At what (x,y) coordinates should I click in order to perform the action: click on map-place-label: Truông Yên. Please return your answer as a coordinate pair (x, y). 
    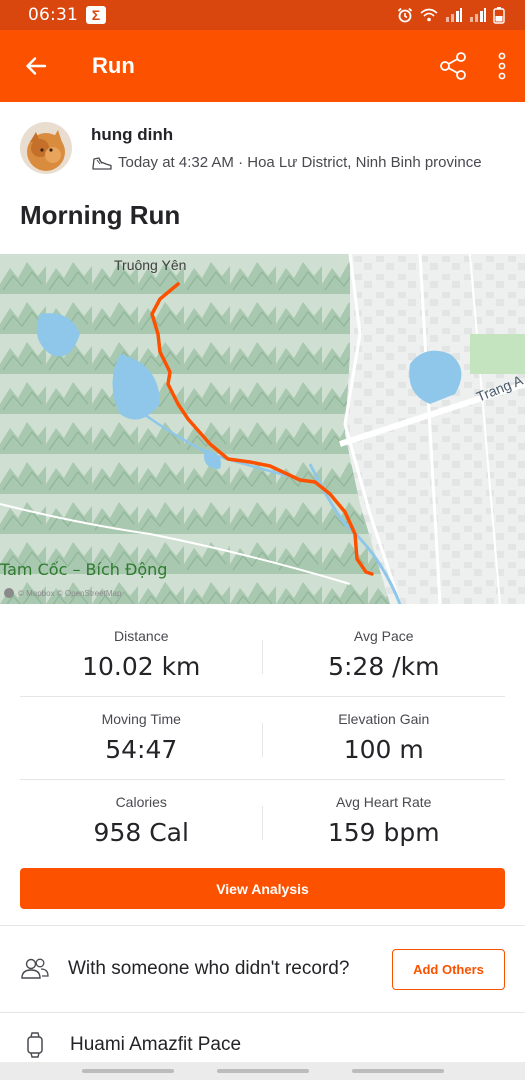
    Looking at the image, I should click on (150, 265).